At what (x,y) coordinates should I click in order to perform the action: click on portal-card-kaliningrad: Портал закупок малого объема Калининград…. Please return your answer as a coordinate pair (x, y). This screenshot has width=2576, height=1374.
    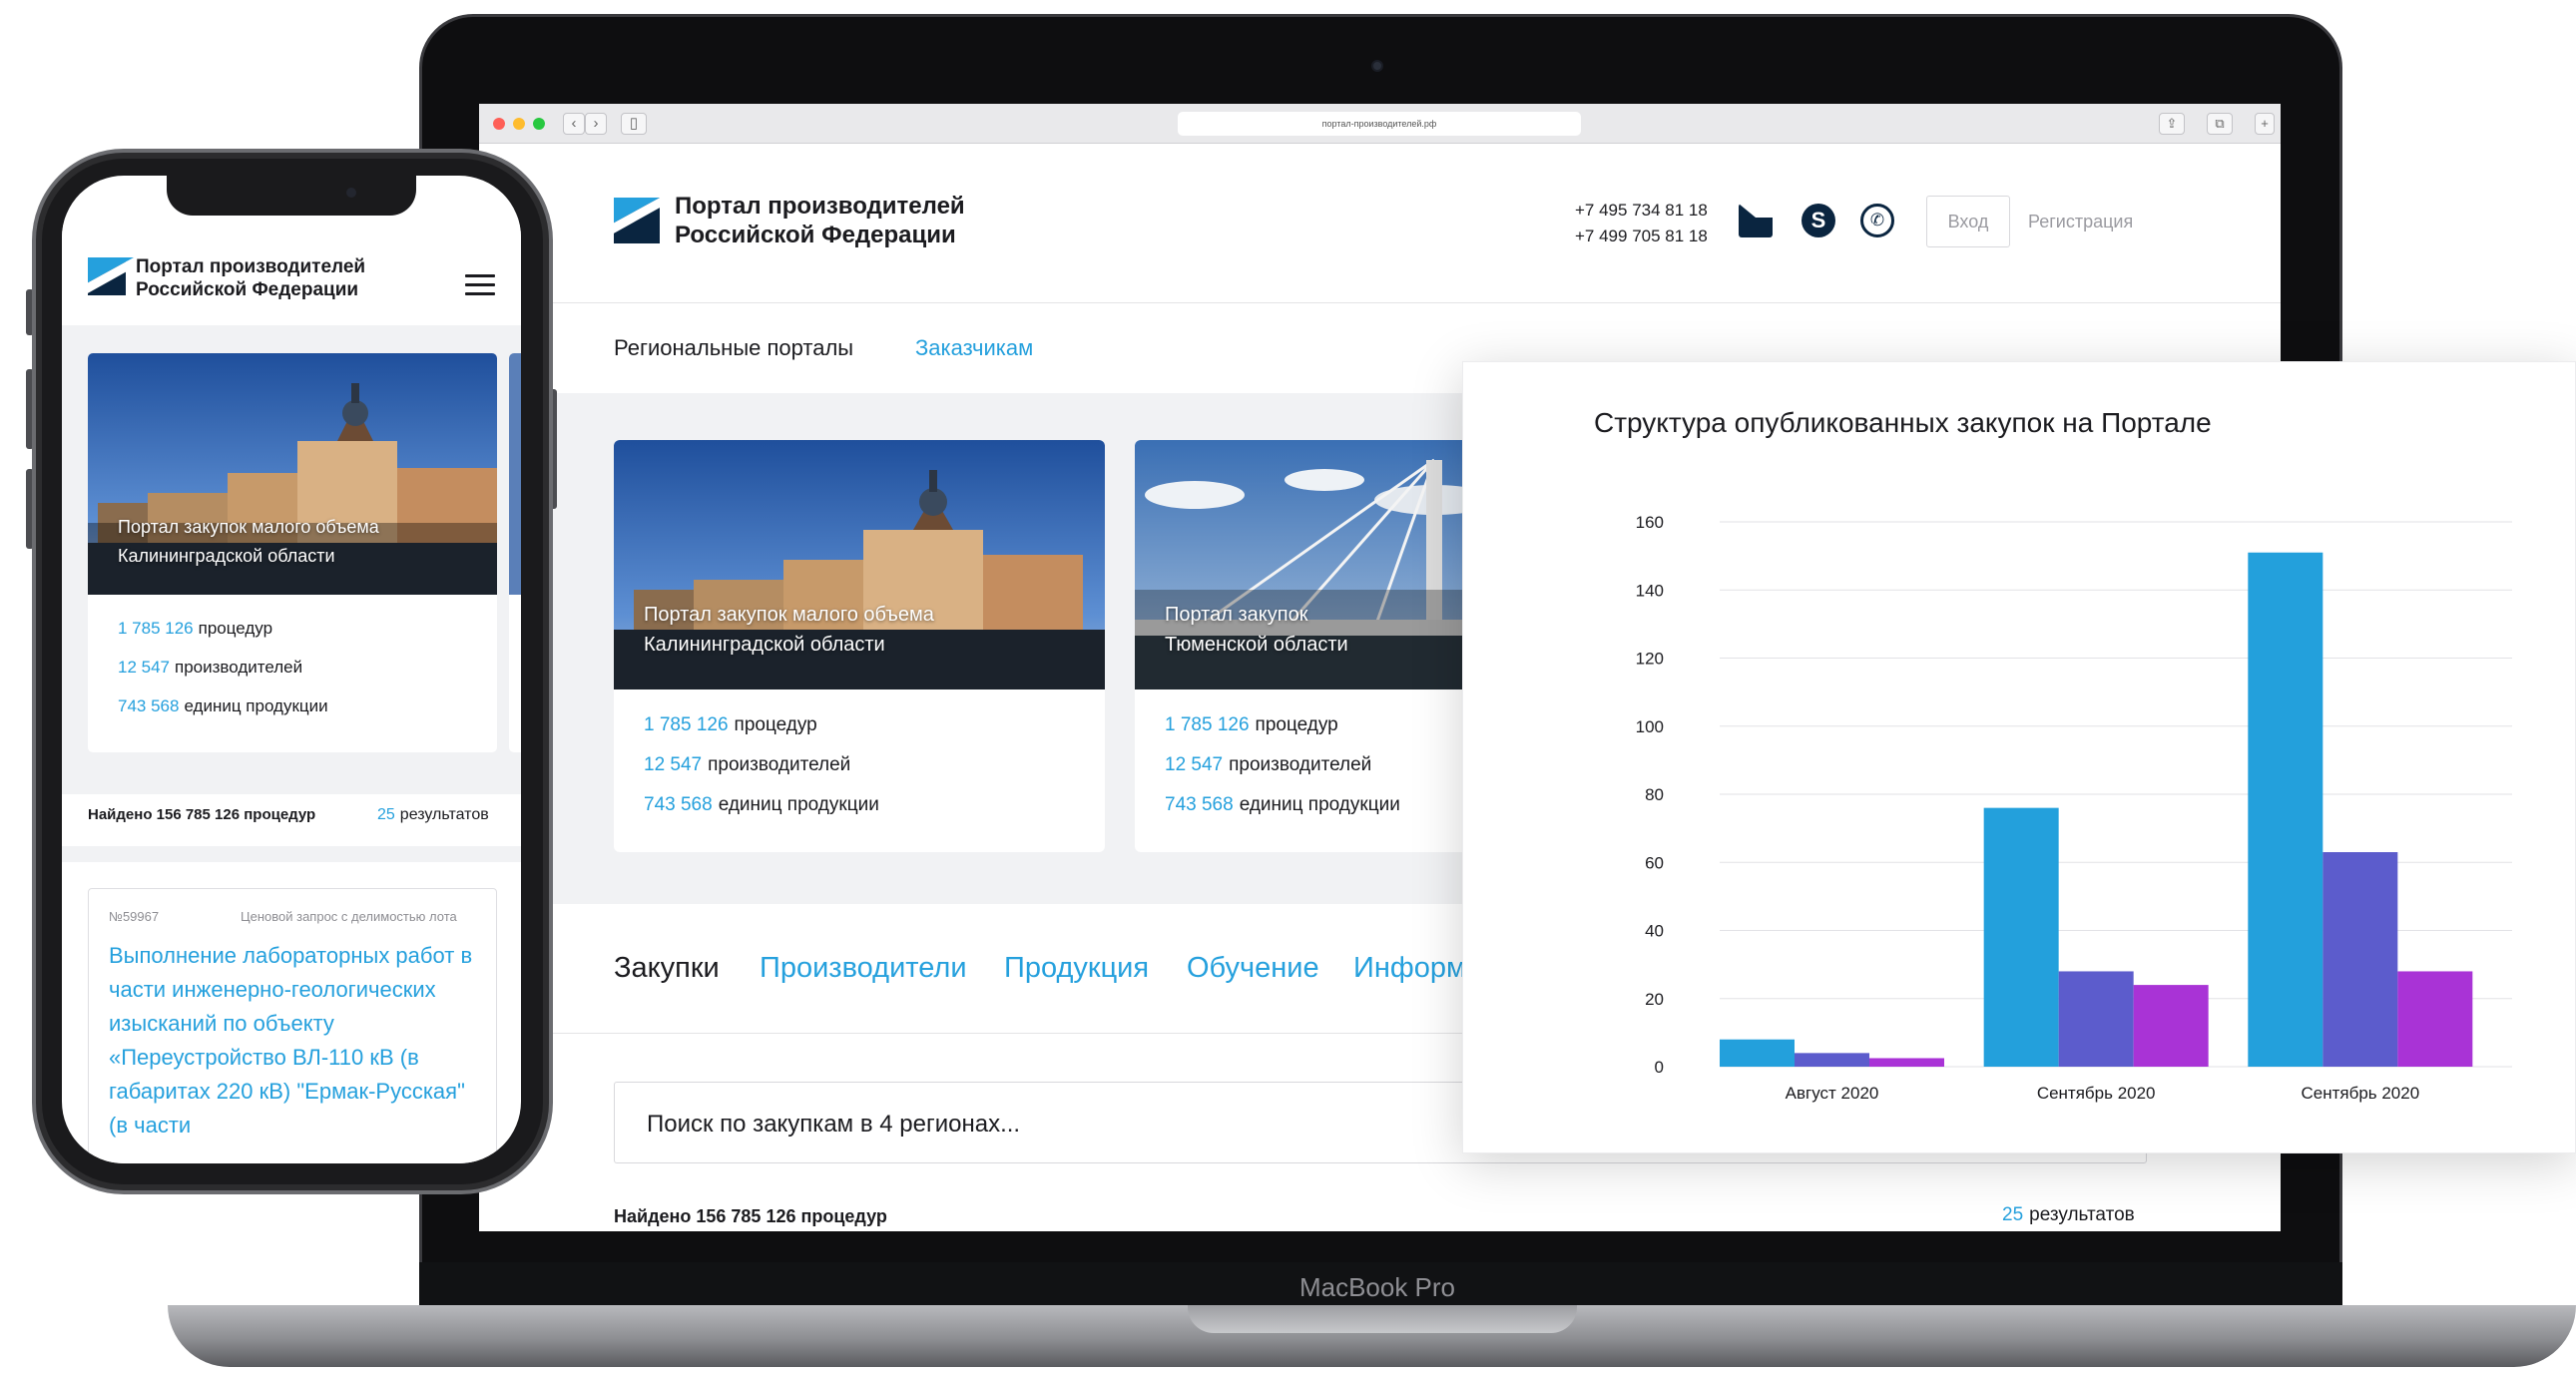
    Looking at the image, I should click on (860, 646).